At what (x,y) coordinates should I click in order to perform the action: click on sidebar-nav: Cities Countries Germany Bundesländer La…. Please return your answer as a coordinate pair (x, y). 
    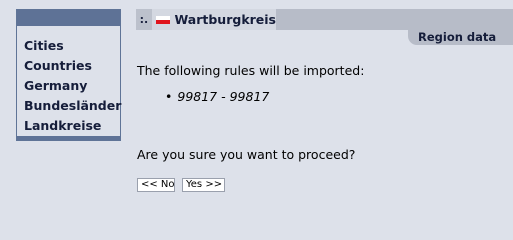
    Looking at the image, I should click on (68, 75).